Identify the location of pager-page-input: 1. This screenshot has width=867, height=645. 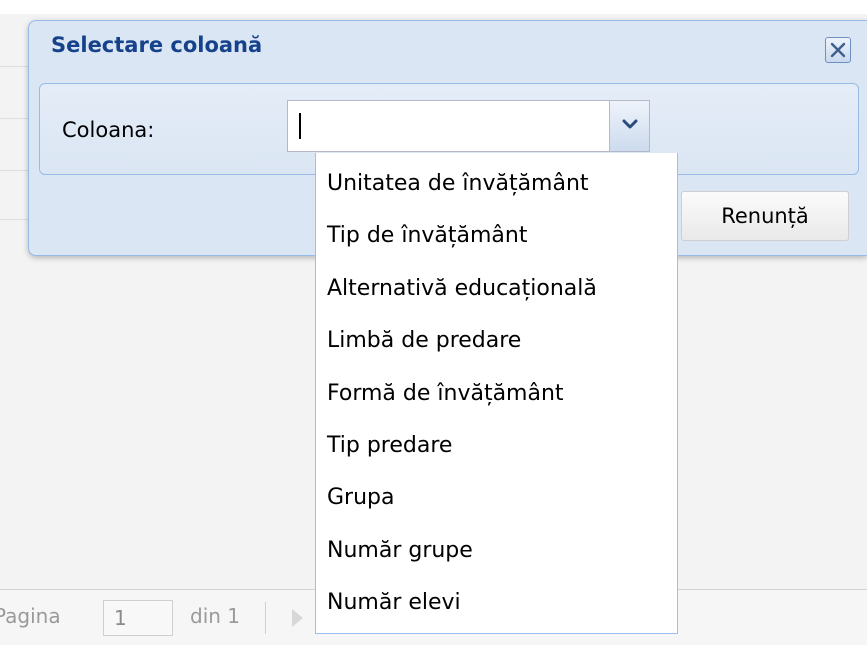
(138, 618).